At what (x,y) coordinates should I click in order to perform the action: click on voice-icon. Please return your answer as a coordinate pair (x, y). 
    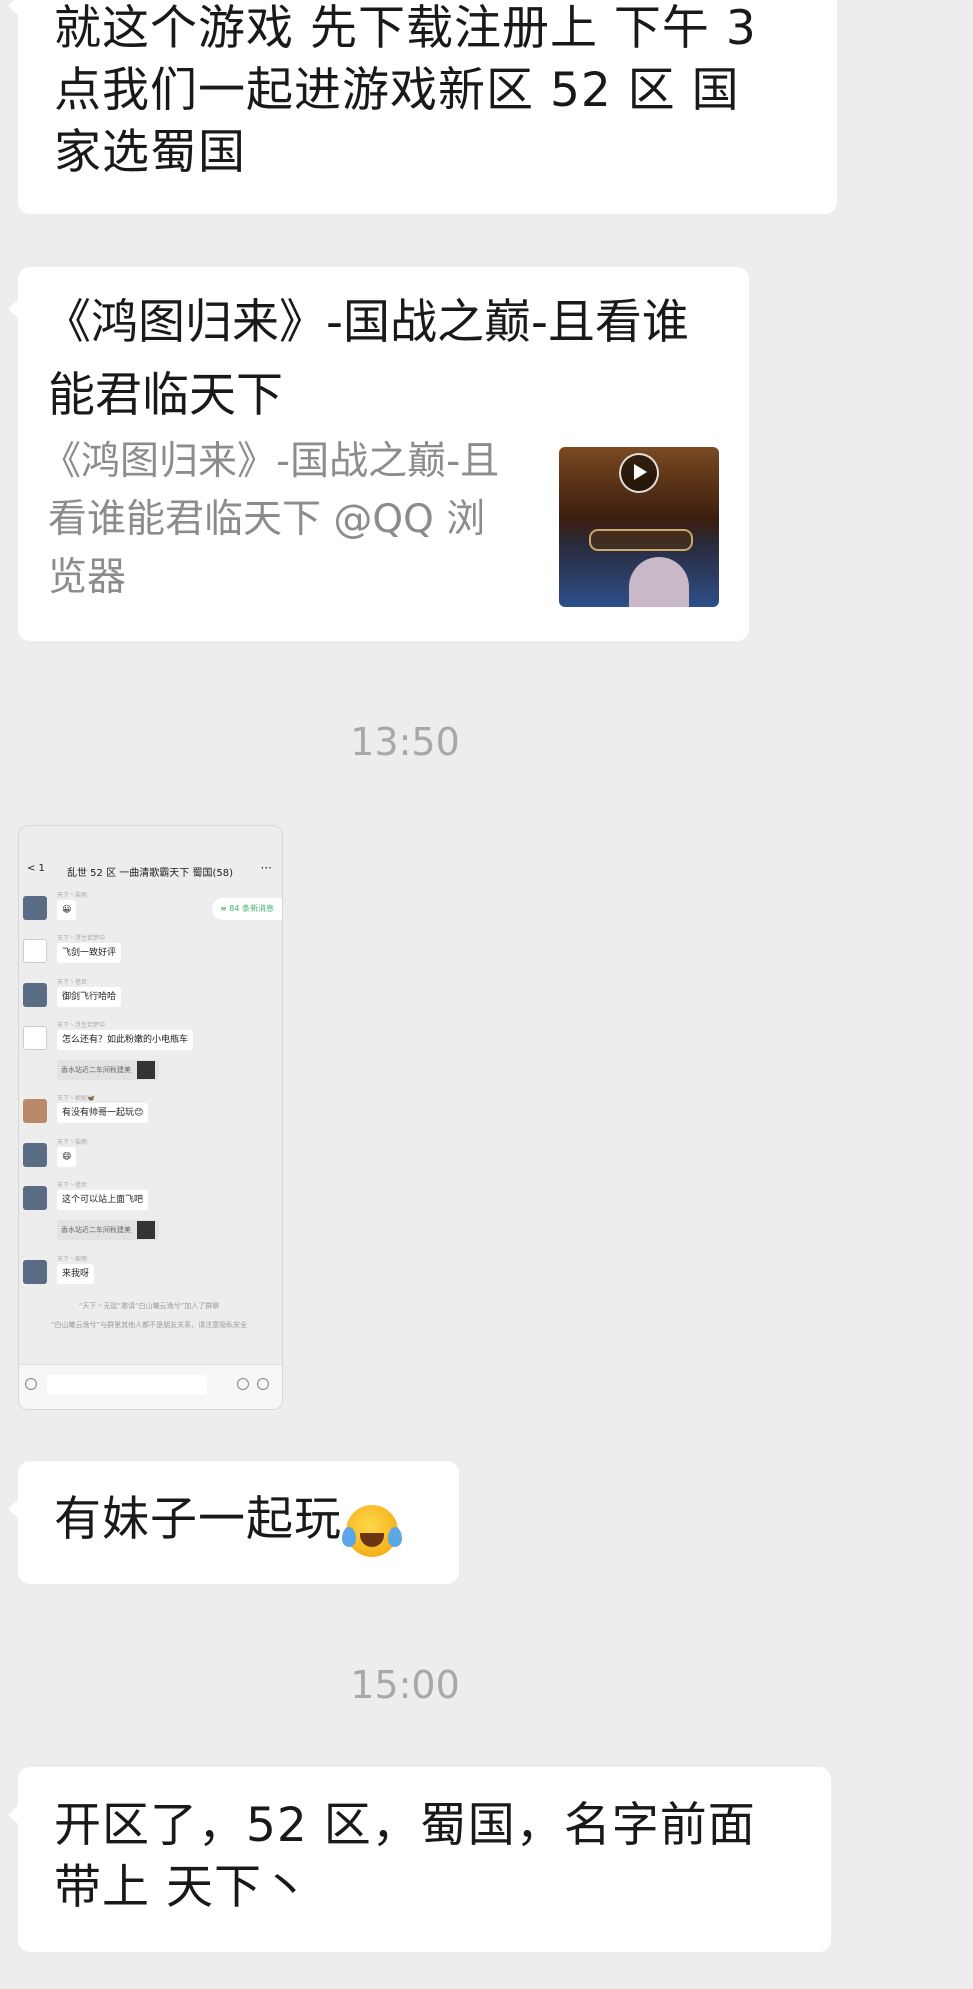
    Looking at the image, I should click on (31, 1384).